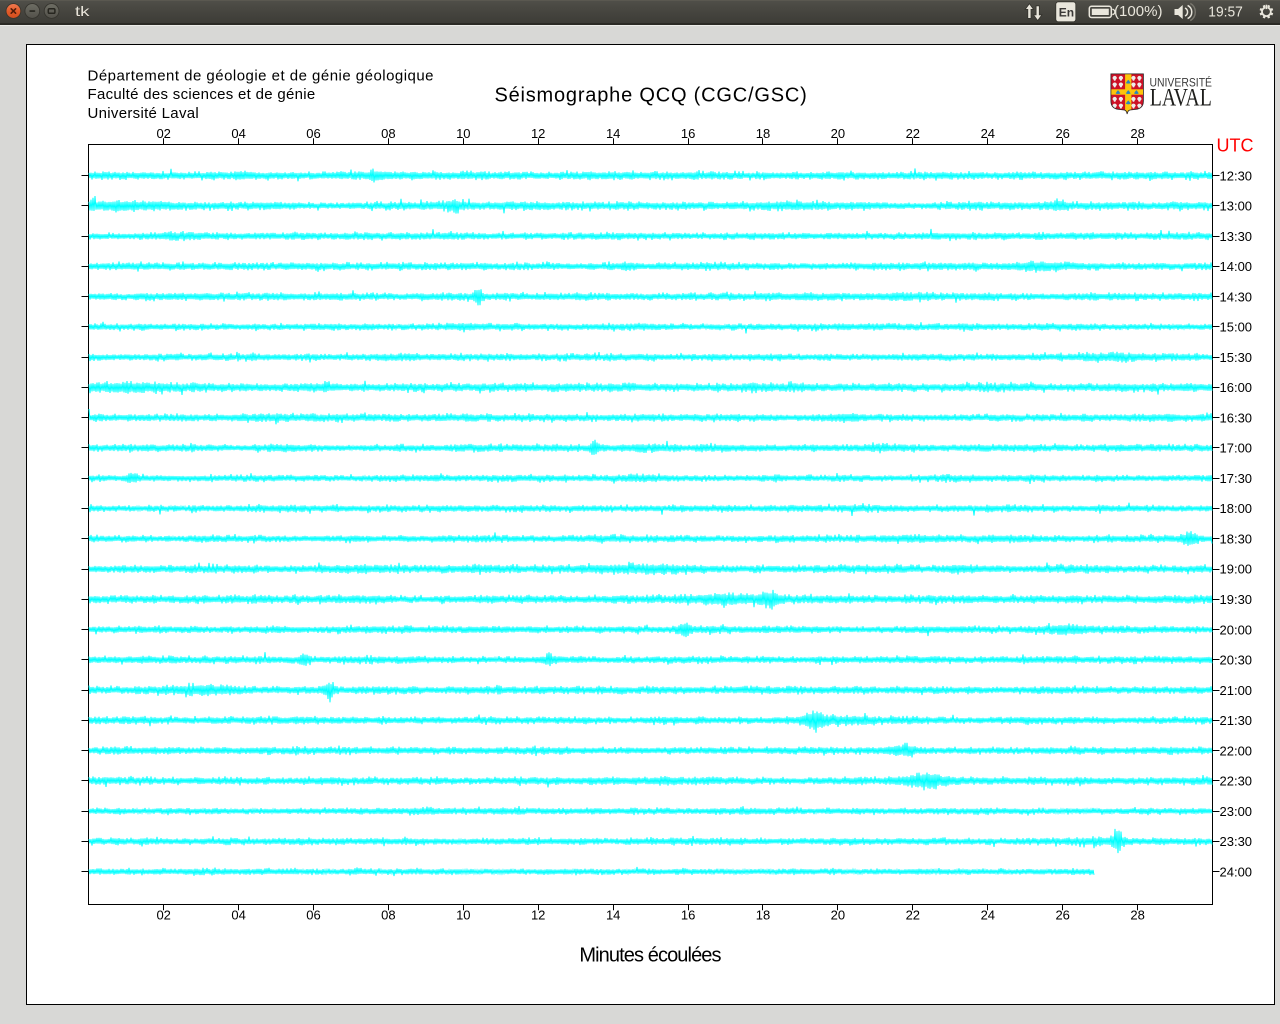 The image size is (1280, 1024). Describe the element at coordinates (1236, 599) in the screenshot. I see `svg-text: 19:30` at that location.